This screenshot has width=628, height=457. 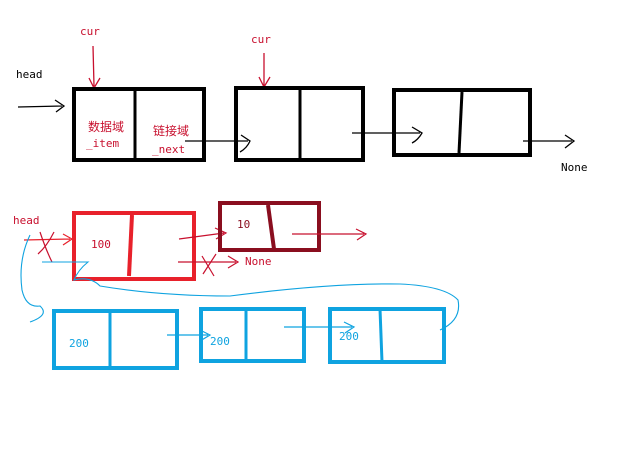 I want to click on red-linked-list: head 100 10 None, so click(x=190, y=241).